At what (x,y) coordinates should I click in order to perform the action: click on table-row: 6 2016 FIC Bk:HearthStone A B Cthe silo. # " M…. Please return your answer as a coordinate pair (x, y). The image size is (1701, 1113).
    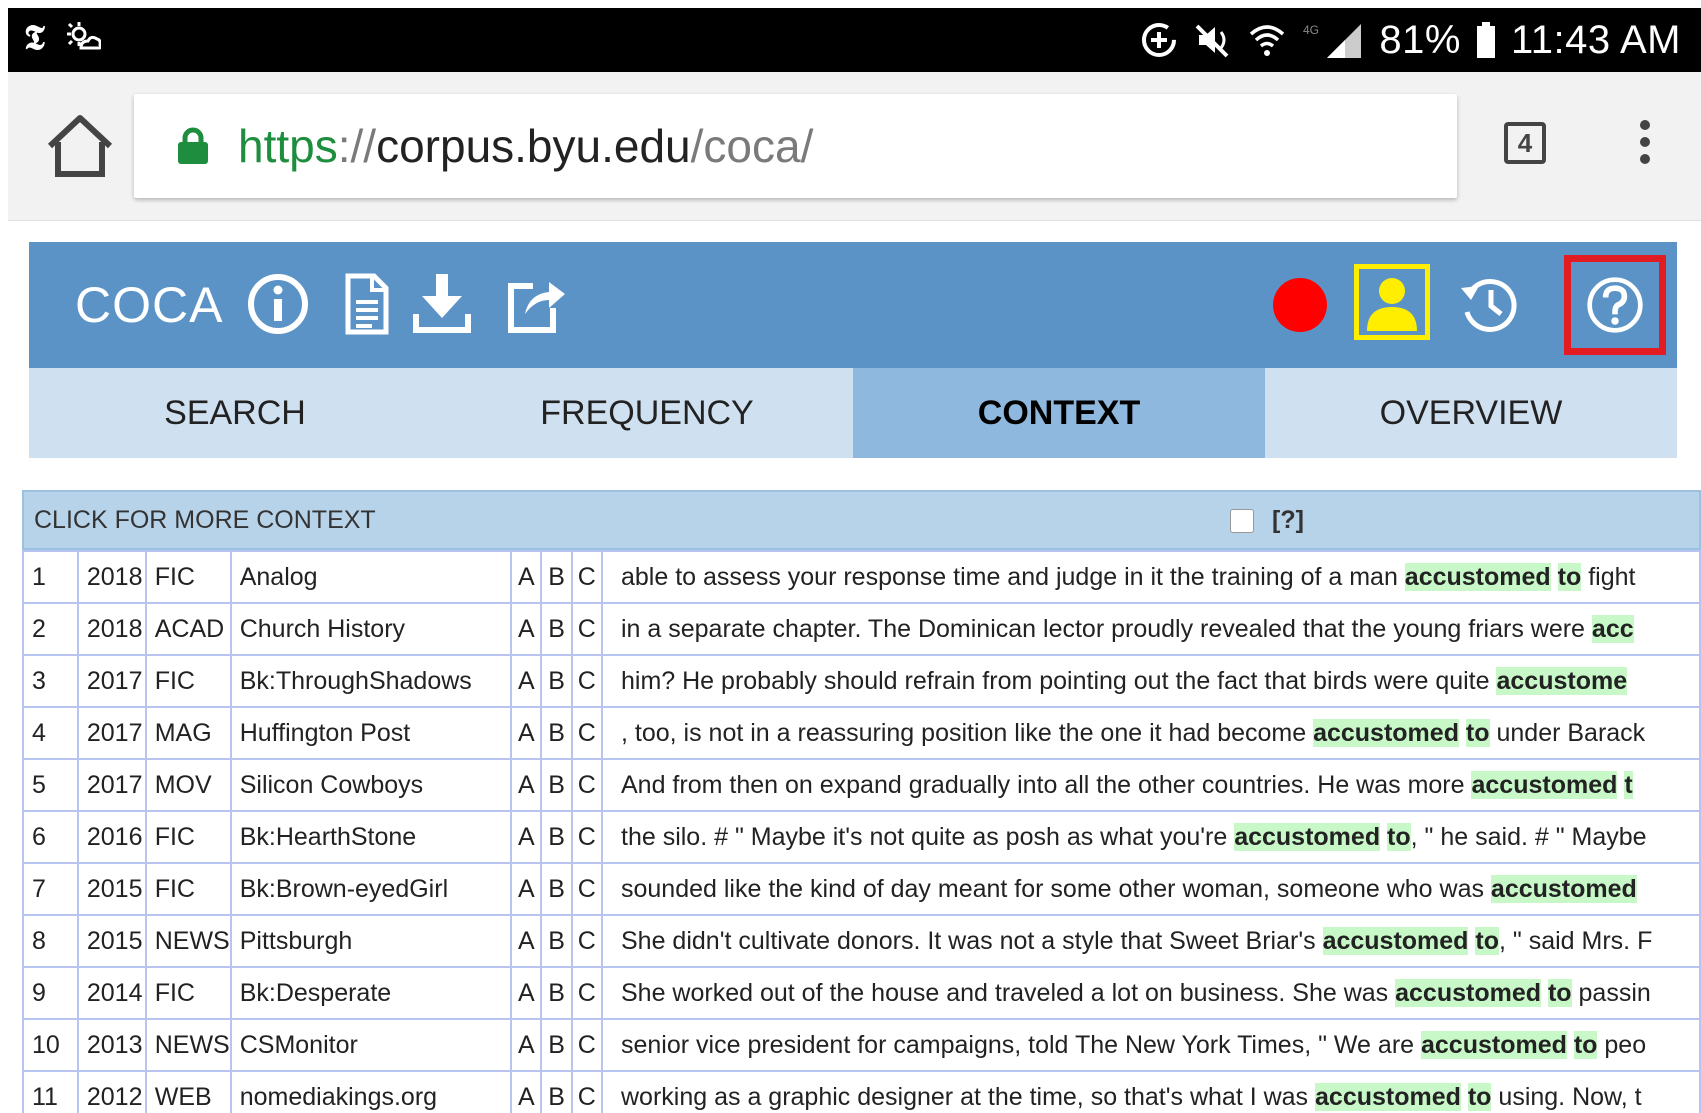
    Looking at the image, I should click on (861, 837).